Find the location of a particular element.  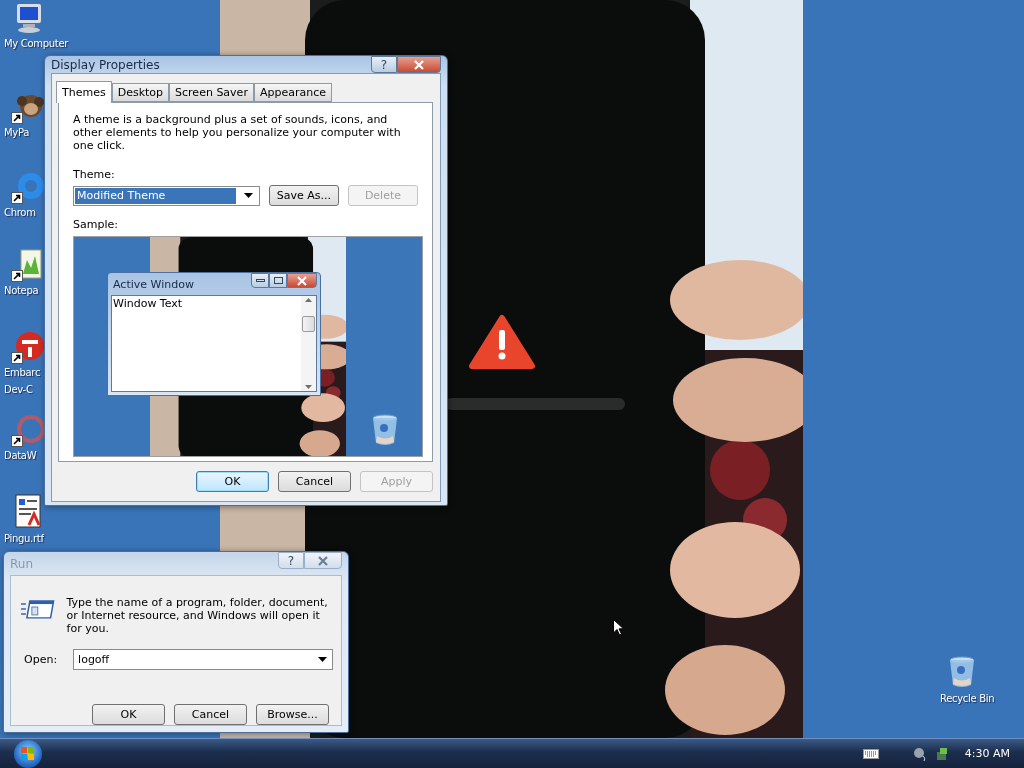

sample-window-title: Active Window is located at coordinates (153, 284).